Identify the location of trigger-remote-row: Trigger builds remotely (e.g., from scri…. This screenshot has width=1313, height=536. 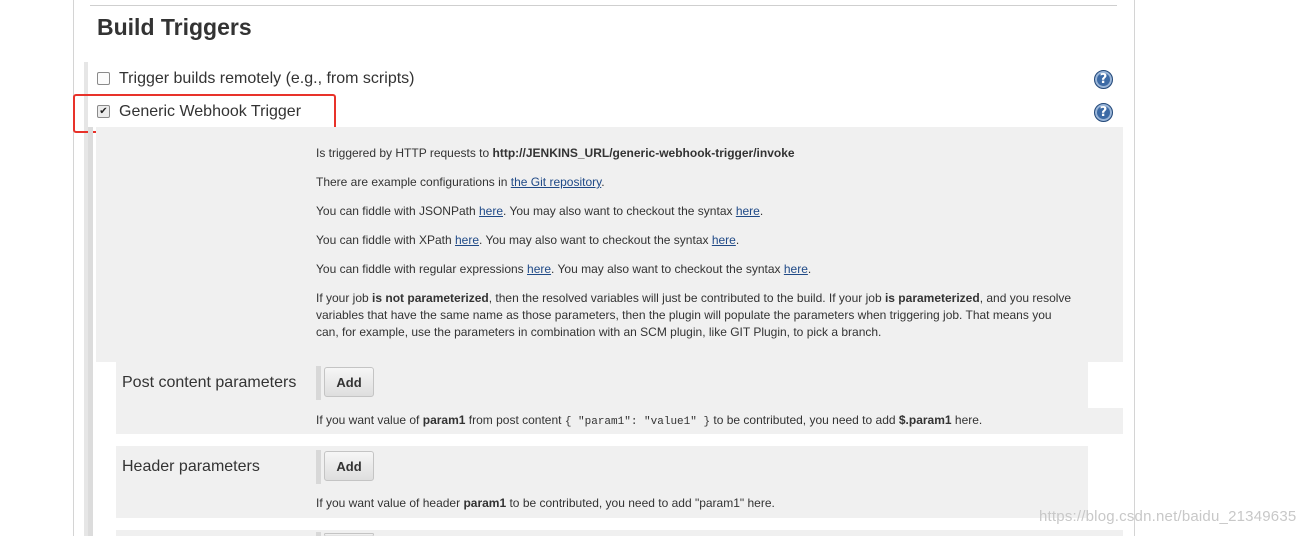
(255, 79).